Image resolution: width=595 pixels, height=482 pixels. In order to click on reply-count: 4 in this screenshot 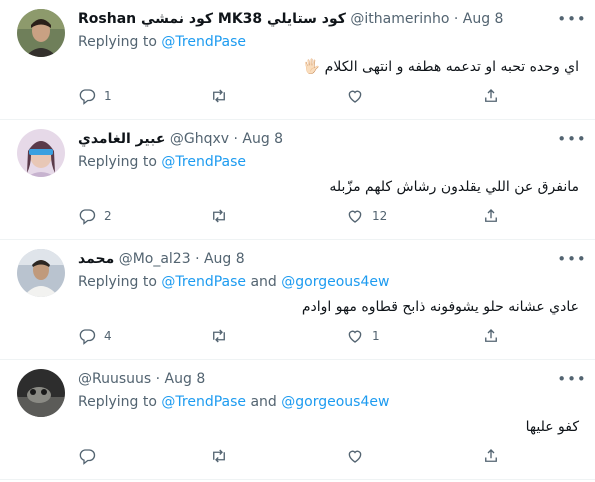, I will do `click(108, 336)`.